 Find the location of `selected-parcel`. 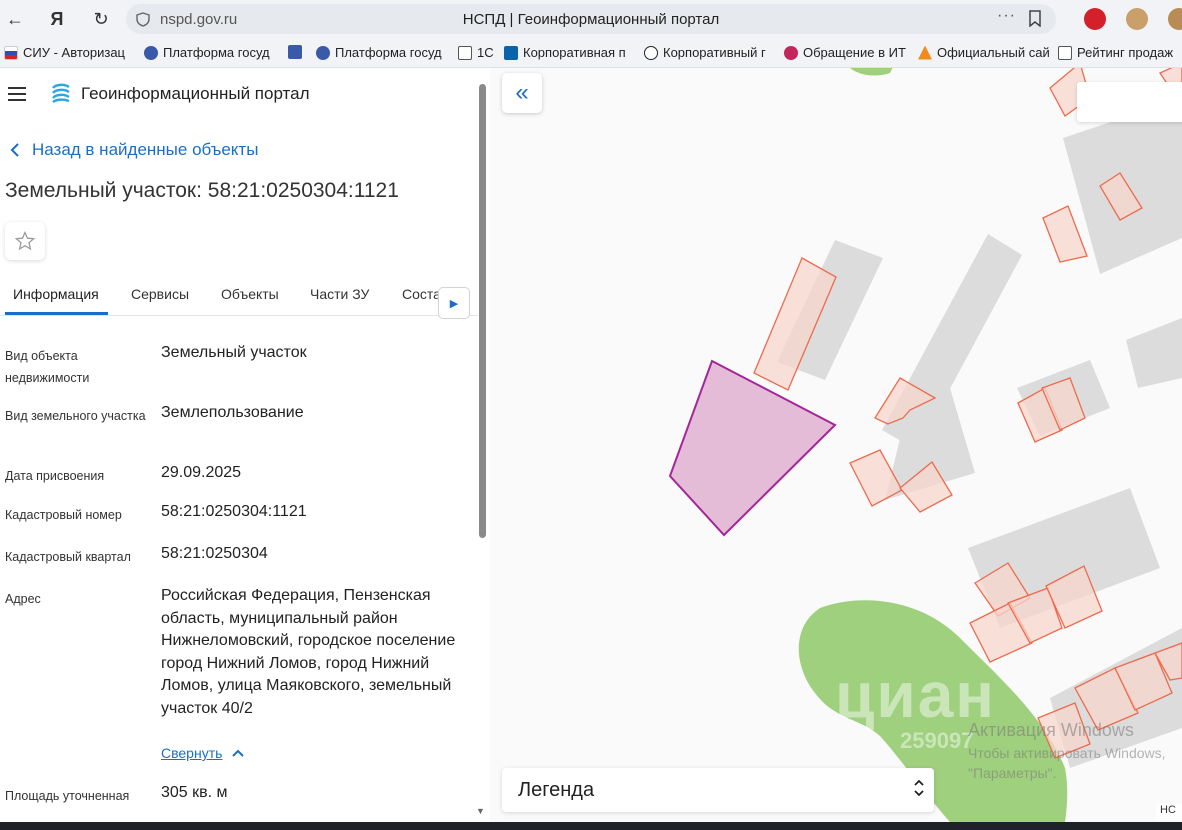

selected-parcel is located at coordinates (752, 448).